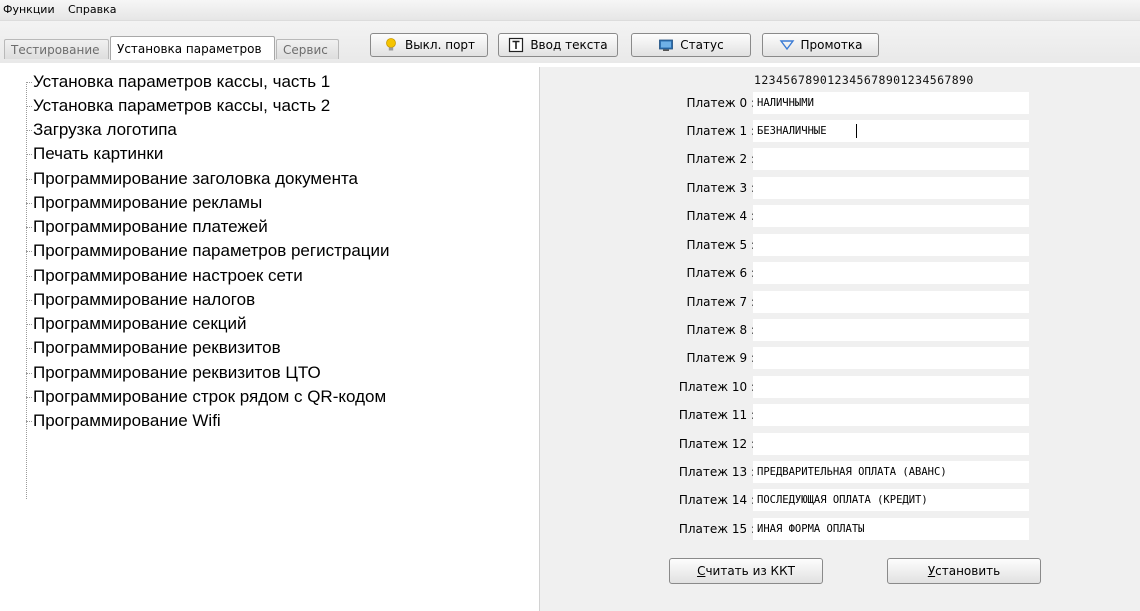 The image size is (1140, 611). What do you see at coordinates (391, 44) in the screenshot?
I see `lightbulb-icon` at bounding box center [391, 44].